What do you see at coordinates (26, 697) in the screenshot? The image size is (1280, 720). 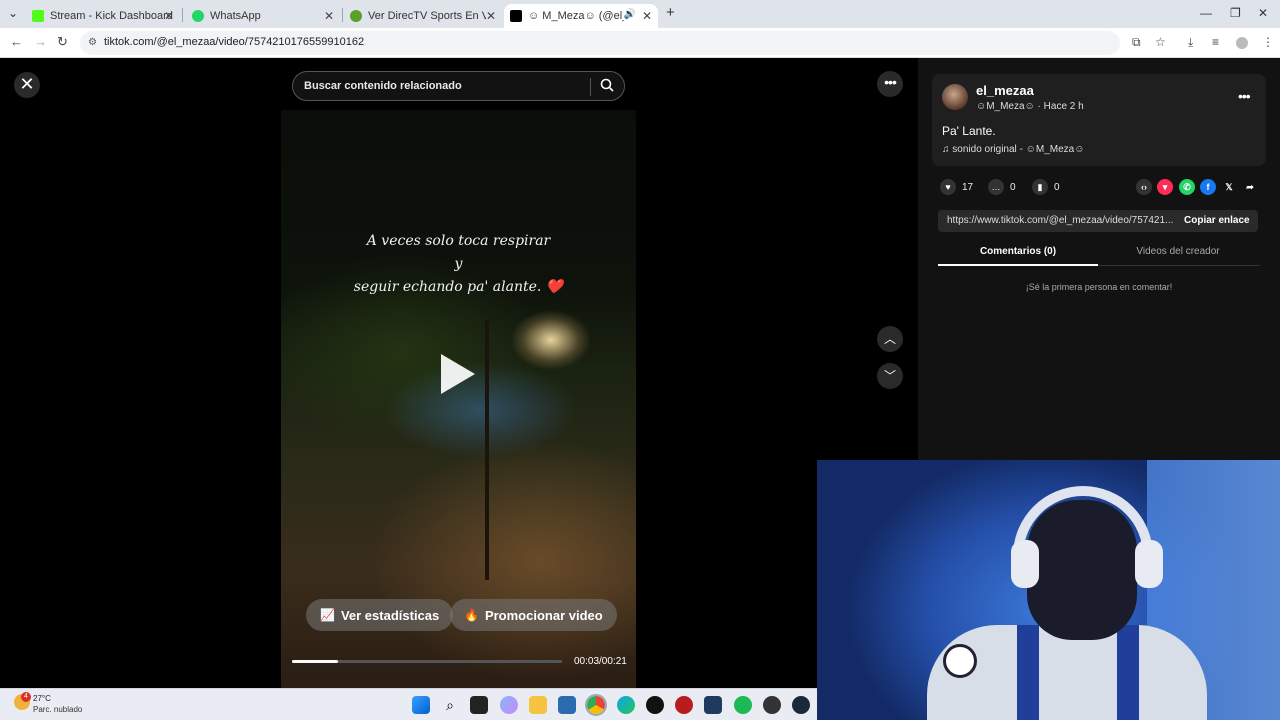 I see `weather-badge: 4` at bounding box center [26, 697].